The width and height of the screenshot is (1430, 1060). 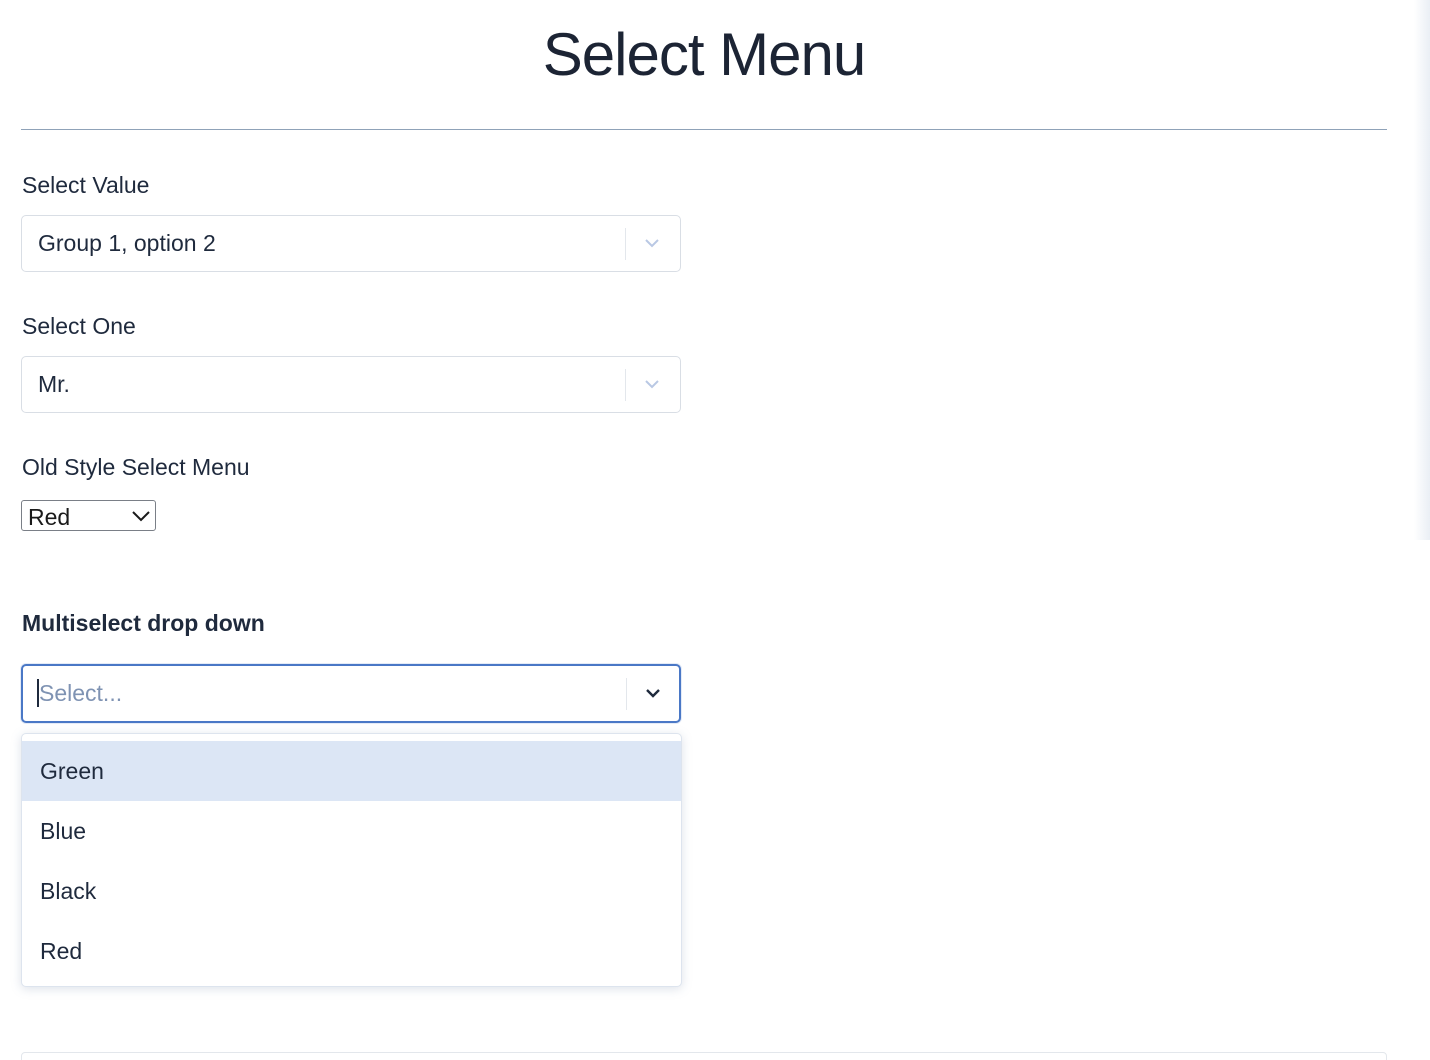 I want to click on page-title: Select Menu, so click(x=704, y=54).